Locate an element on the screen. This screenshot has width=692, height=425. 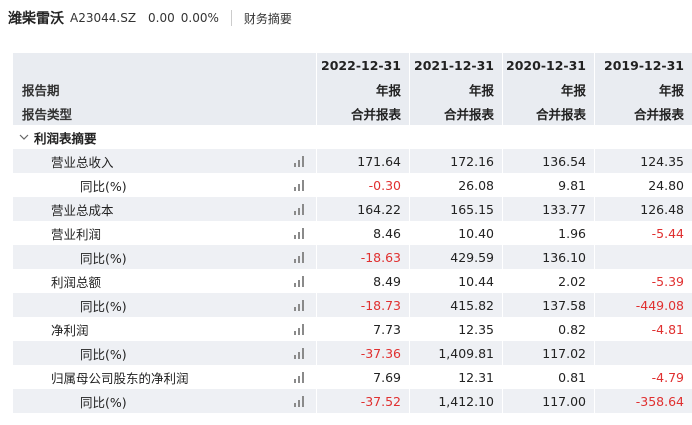
header-divider is located at coordinates (231, 18).